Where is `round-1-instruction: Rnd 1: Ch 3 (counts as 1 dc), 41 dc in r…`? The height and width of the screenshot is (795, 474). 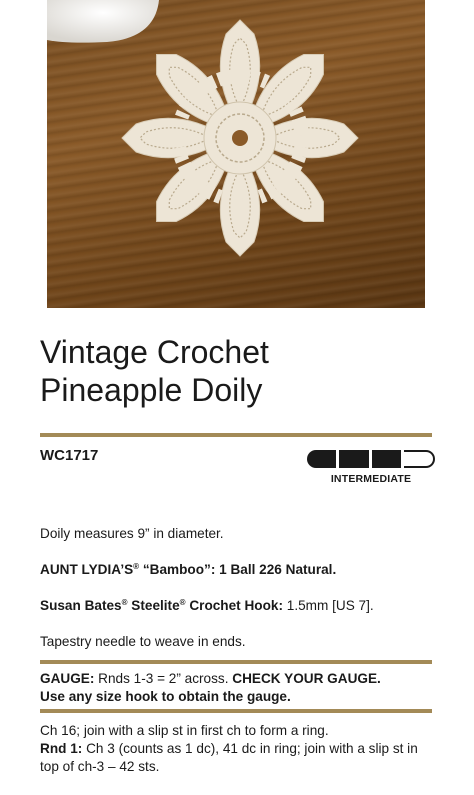
round-1-instruction: Rnd 1: Ch 3 (counts as 1 dc), 41 dc in r… is located at coordinates (240, 758).